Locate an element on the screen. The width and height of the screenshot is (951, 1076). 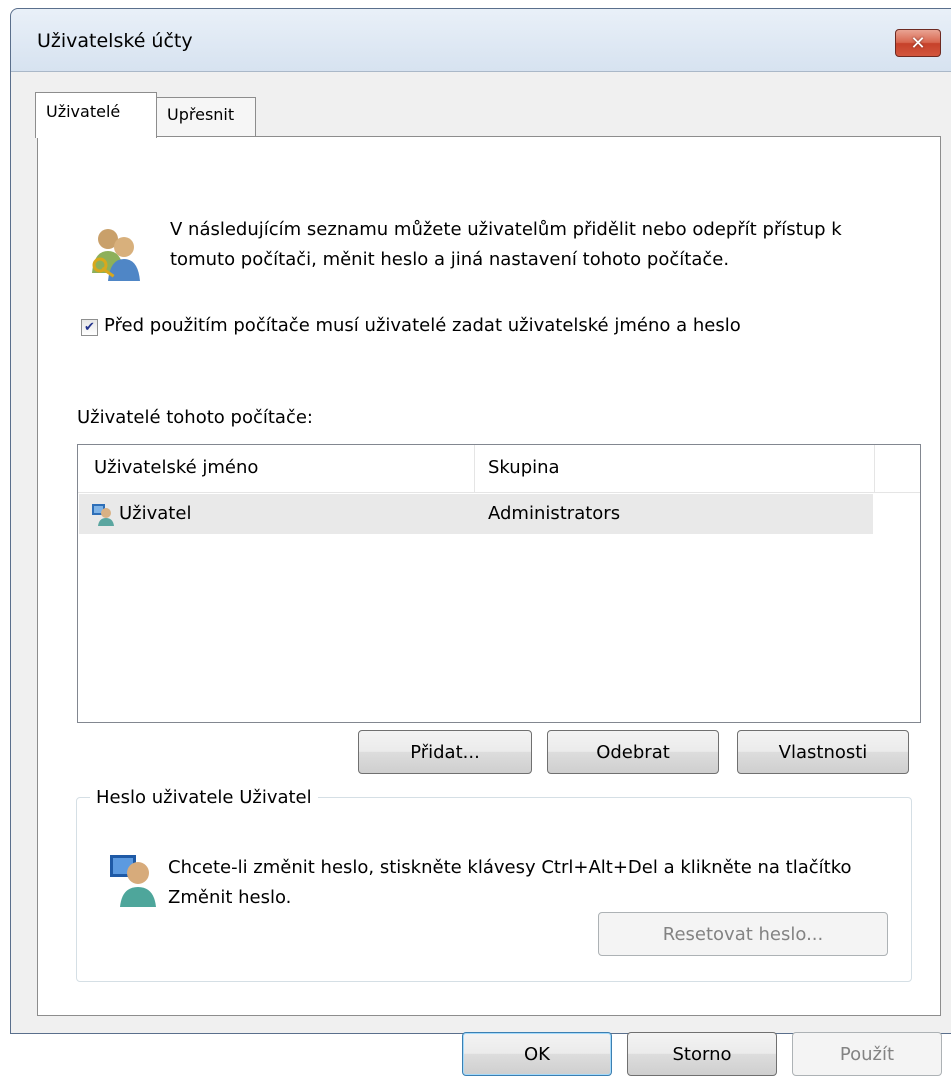
tab-users: Uživatelé is located at coordinates (96, 115).